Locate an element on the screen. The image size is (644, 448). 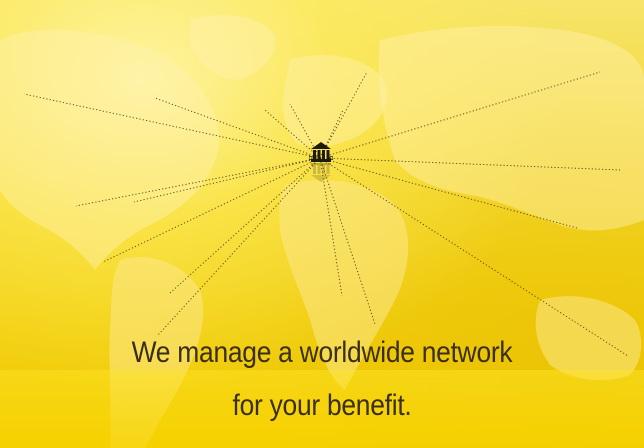
greenland-shape is located at coordinates (233, 47).